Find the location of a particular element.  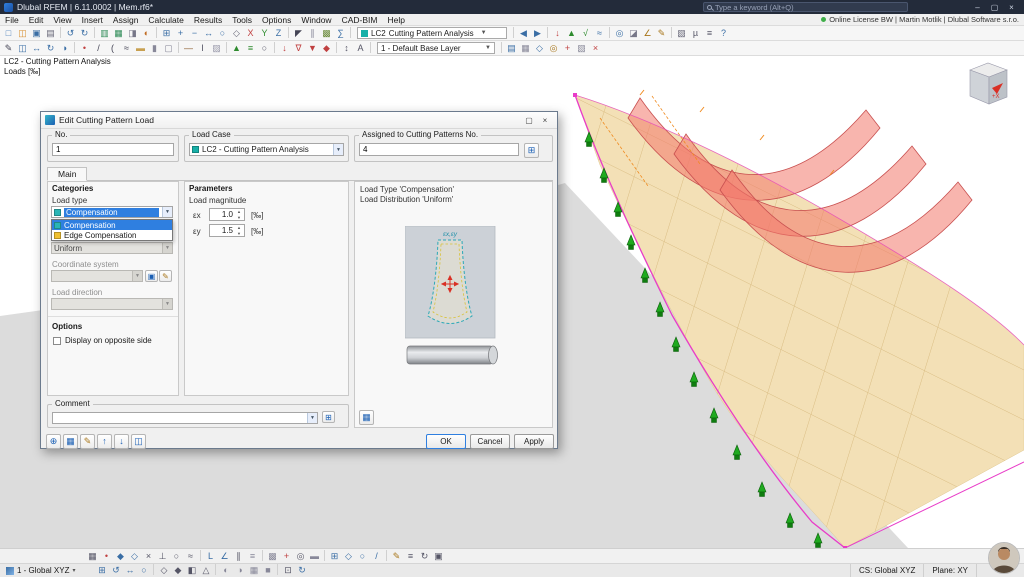

load-type-option-compensation: Compensation is located at coordinates (112, 225).